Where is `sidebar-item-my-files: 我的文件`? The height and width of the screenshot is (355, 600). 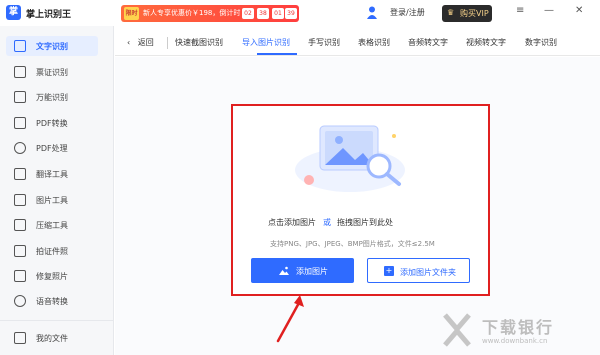 sidebar-item-my-files: 我的文件 is located at coordinates (52, 338).